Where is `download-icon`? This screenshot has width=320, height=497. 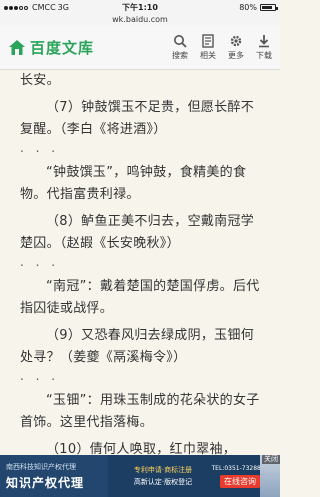
download-icon is located at coordinates (264, 41).